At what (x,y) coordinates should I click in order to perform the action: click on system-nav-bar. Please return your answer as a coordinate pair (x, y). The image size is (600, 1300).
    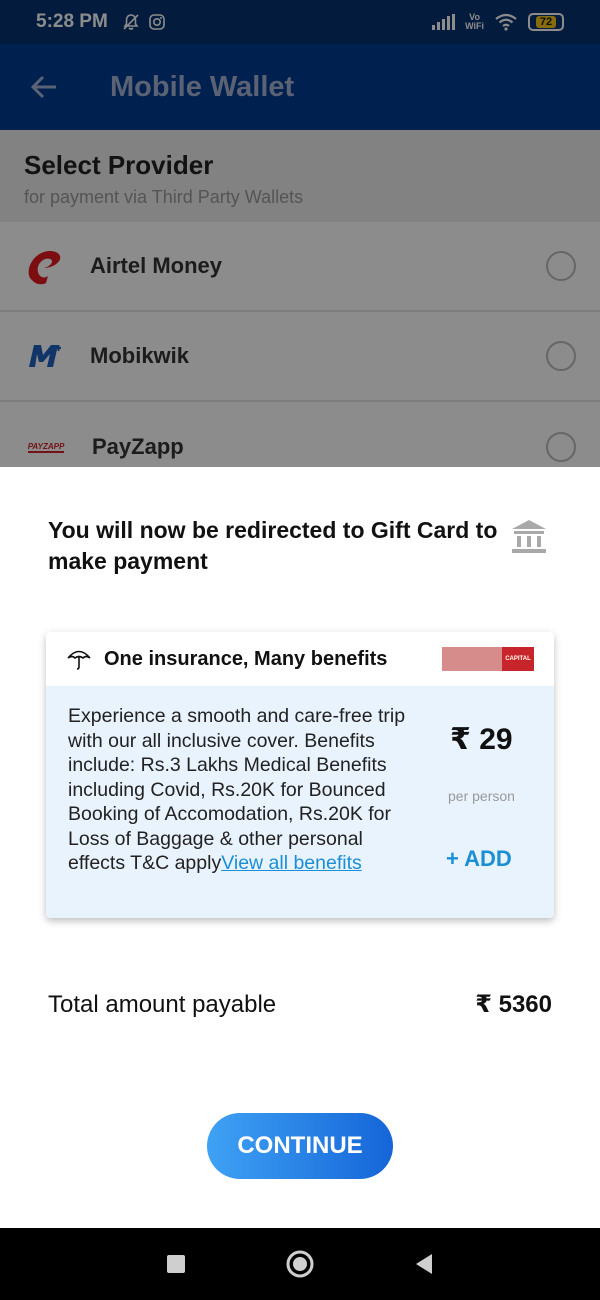
    Looking at the image, I should click on (300, 1264).